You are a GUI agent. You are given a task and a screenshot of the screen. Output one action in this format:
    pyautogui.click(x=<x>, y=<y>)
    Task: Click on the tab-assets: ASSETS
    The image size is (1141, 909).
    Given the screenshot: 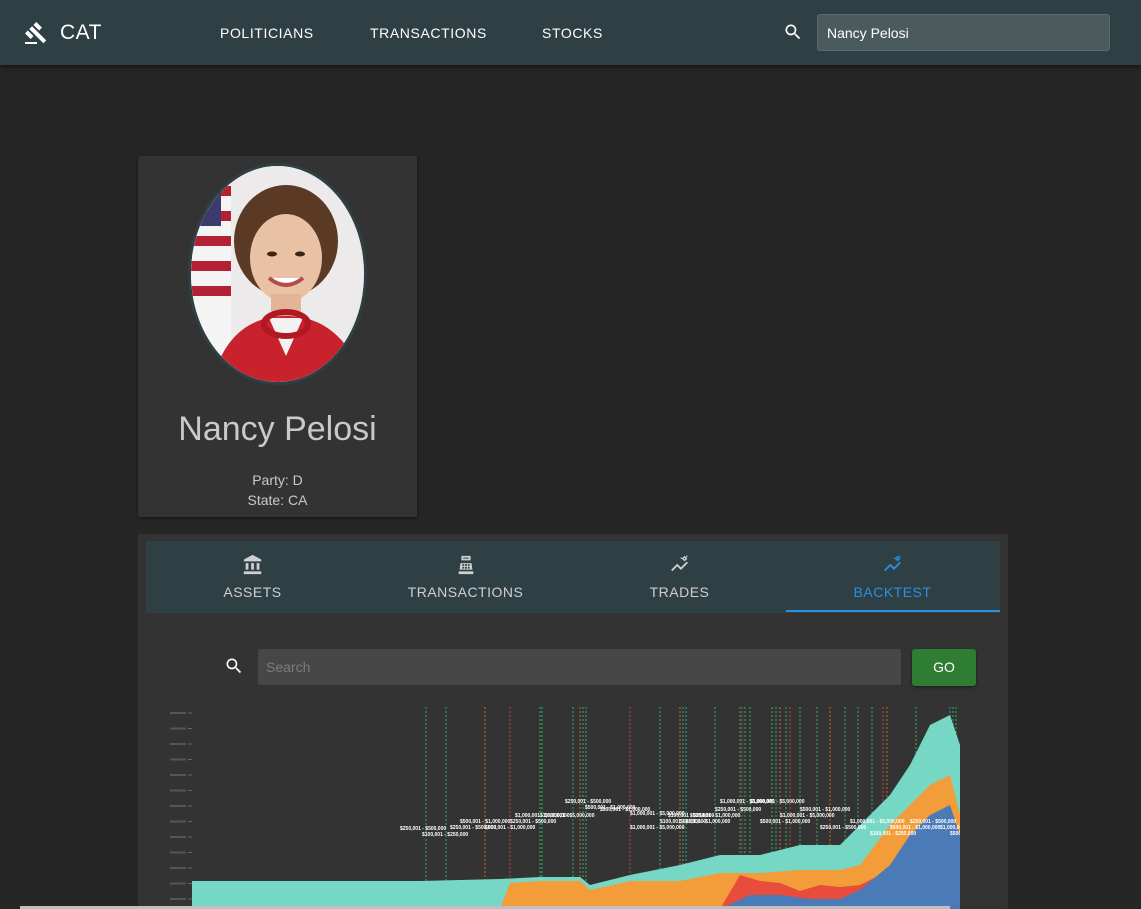 What is the action you would take?
    pyautogui.click(x=252, y=577)
    